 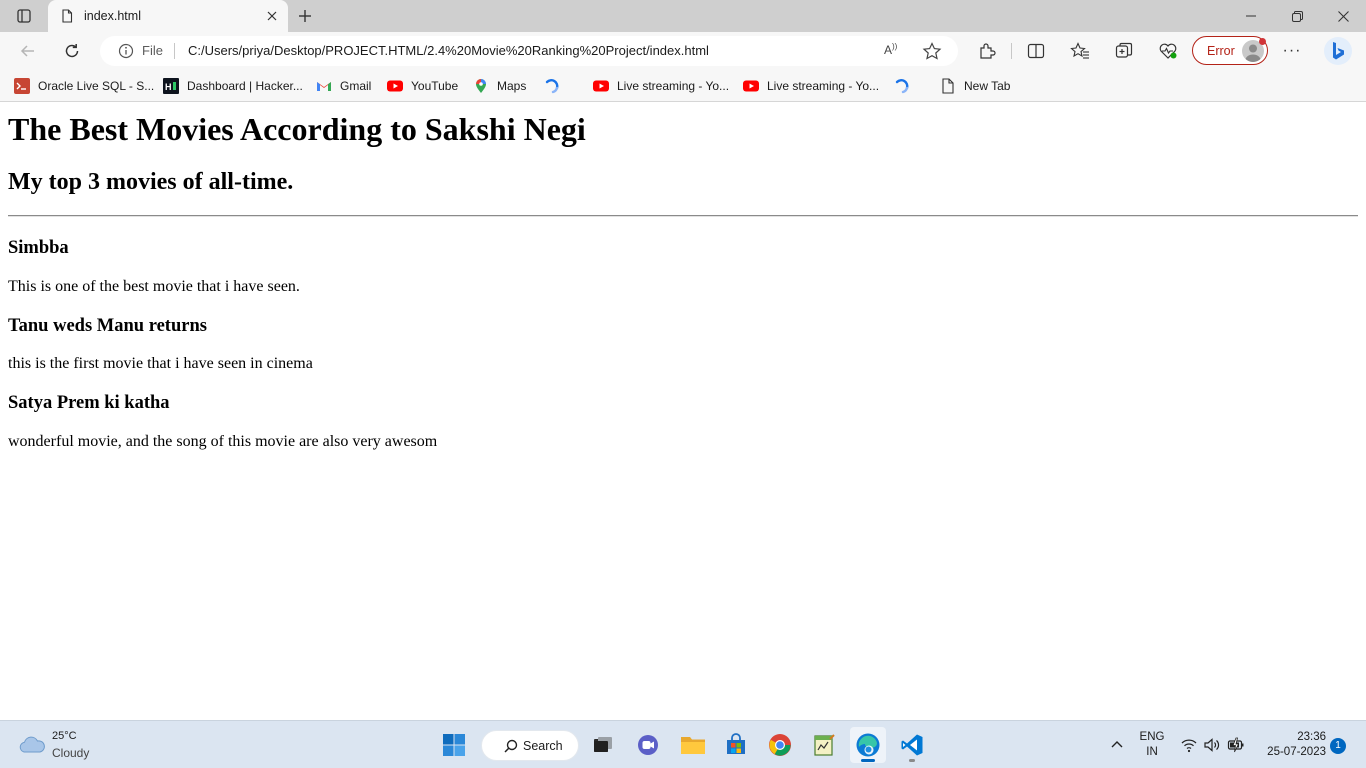 What do you see at coordinates (107, 326) in the screenshot?
I see `movie-title: Tanu weds Manu returns` at bounding box center [107, 326].